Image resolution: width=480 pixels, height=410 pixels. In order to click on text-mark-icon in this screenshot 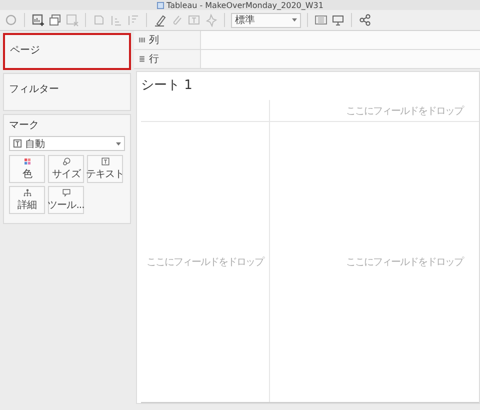, I will do `click(17, 143)`.